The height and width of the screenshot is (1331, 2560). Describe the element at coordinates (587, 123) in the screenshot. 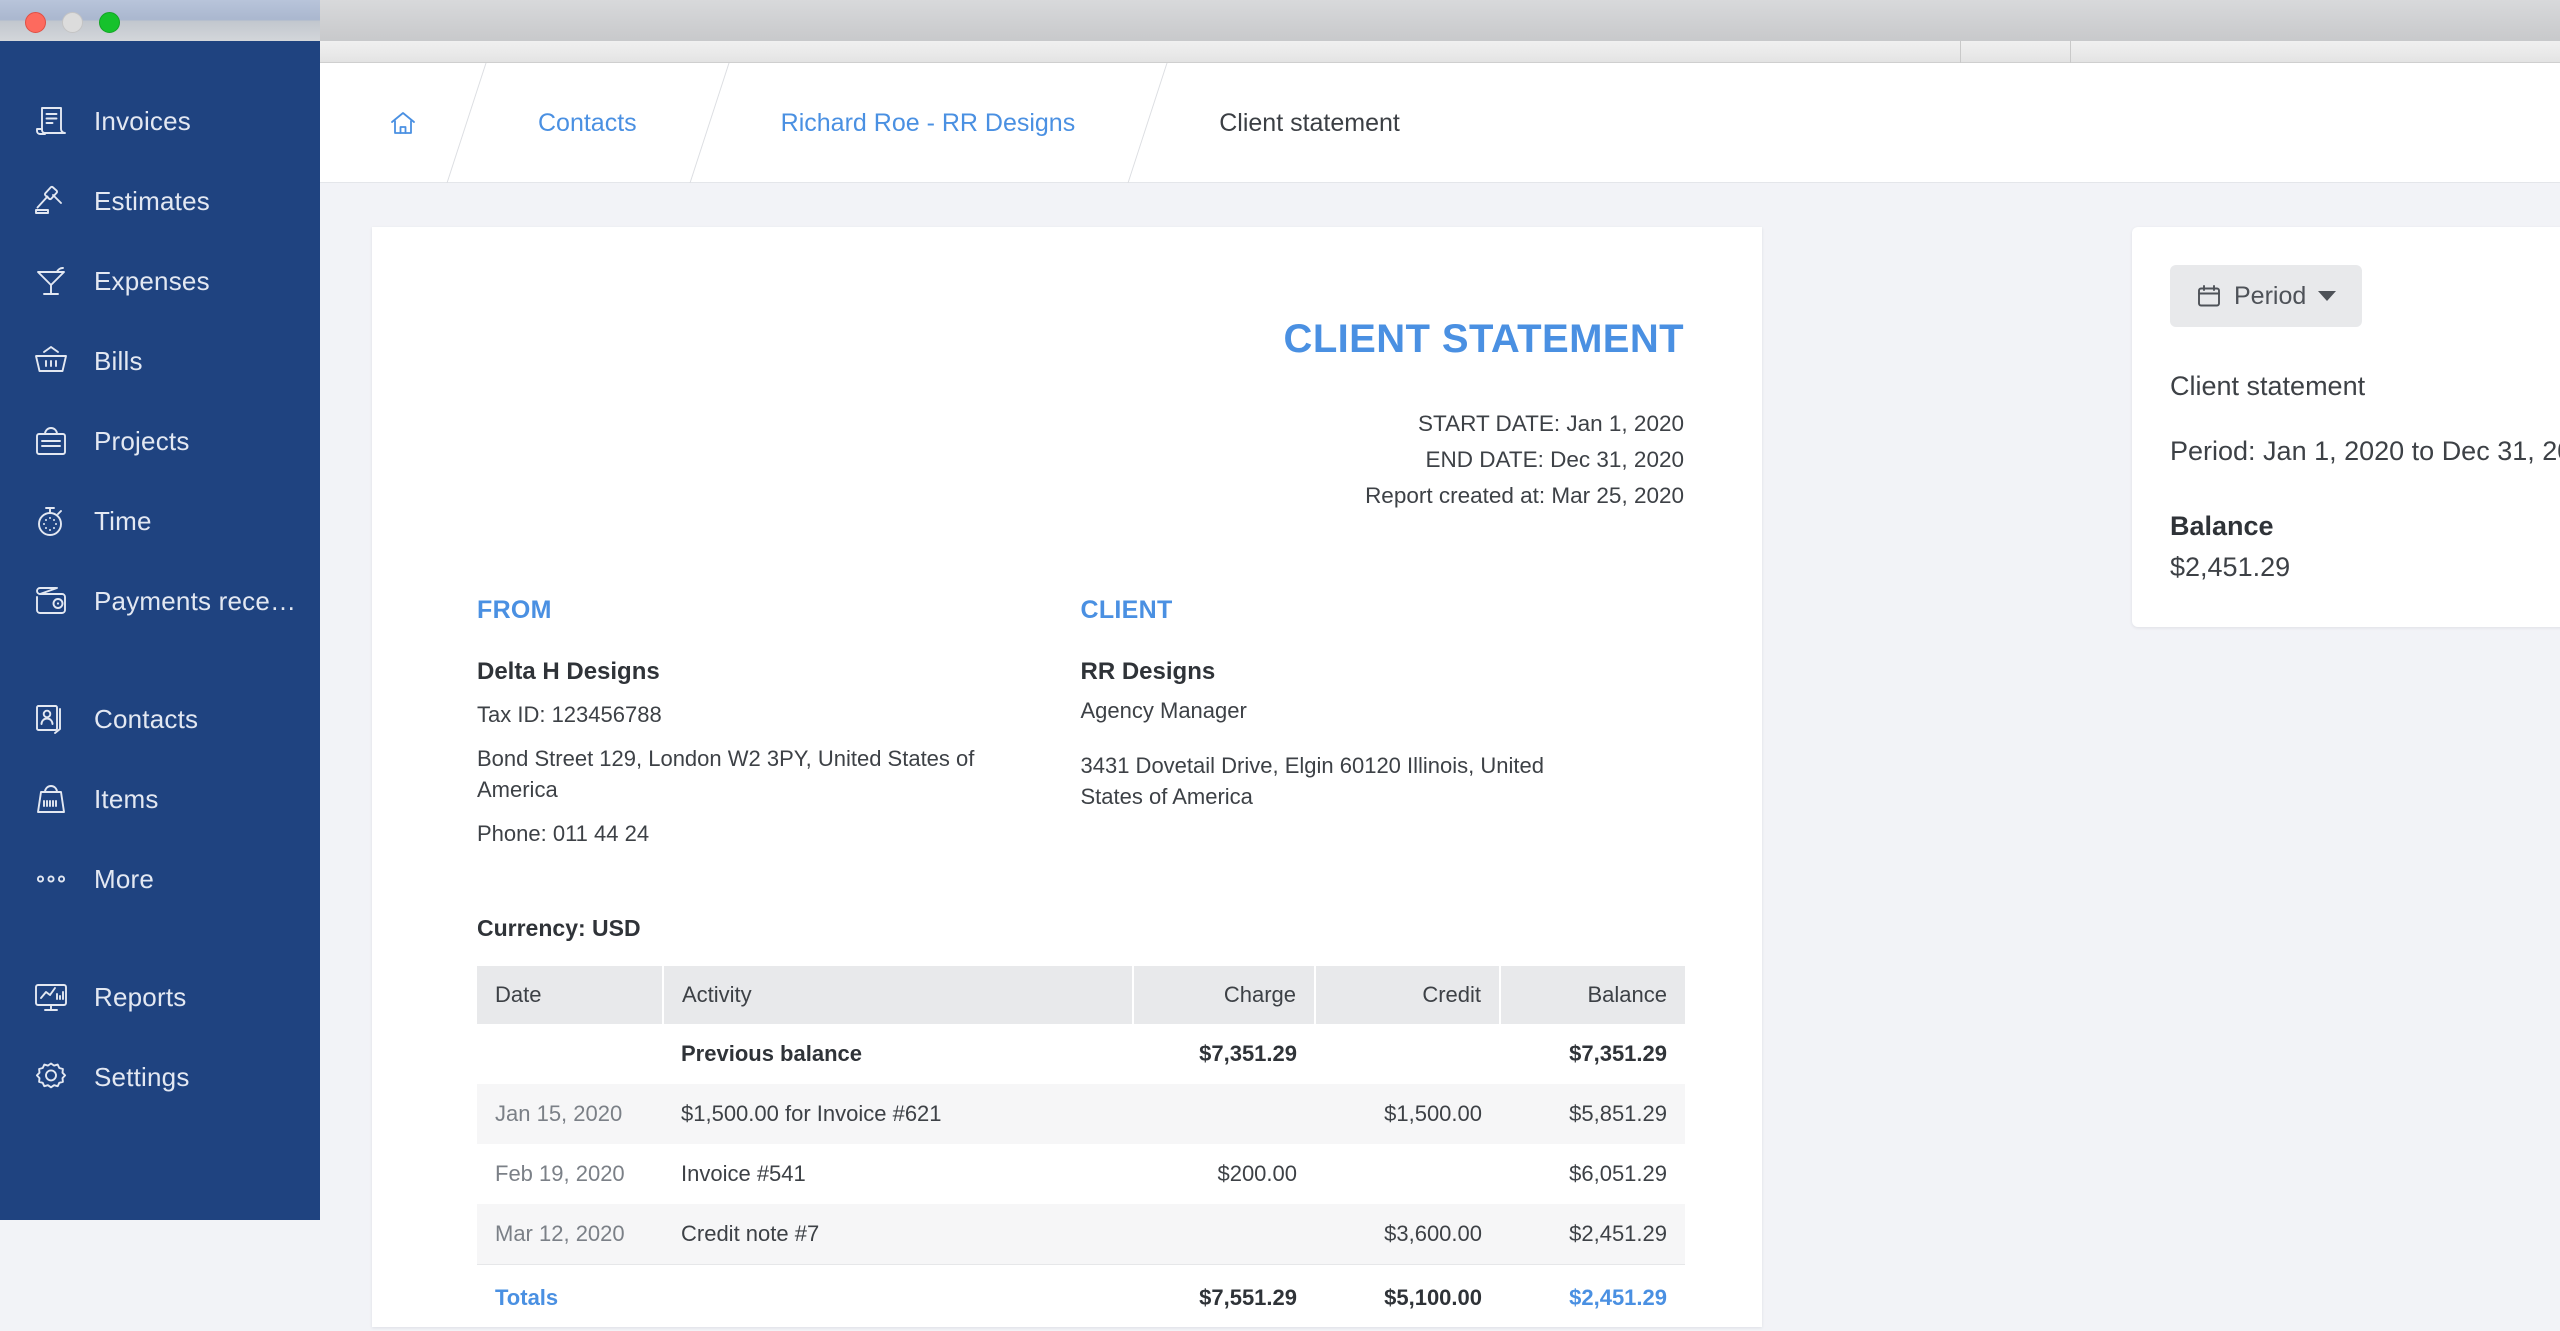

I see `breadcrumb-item-contacts: Contacts` at that location.